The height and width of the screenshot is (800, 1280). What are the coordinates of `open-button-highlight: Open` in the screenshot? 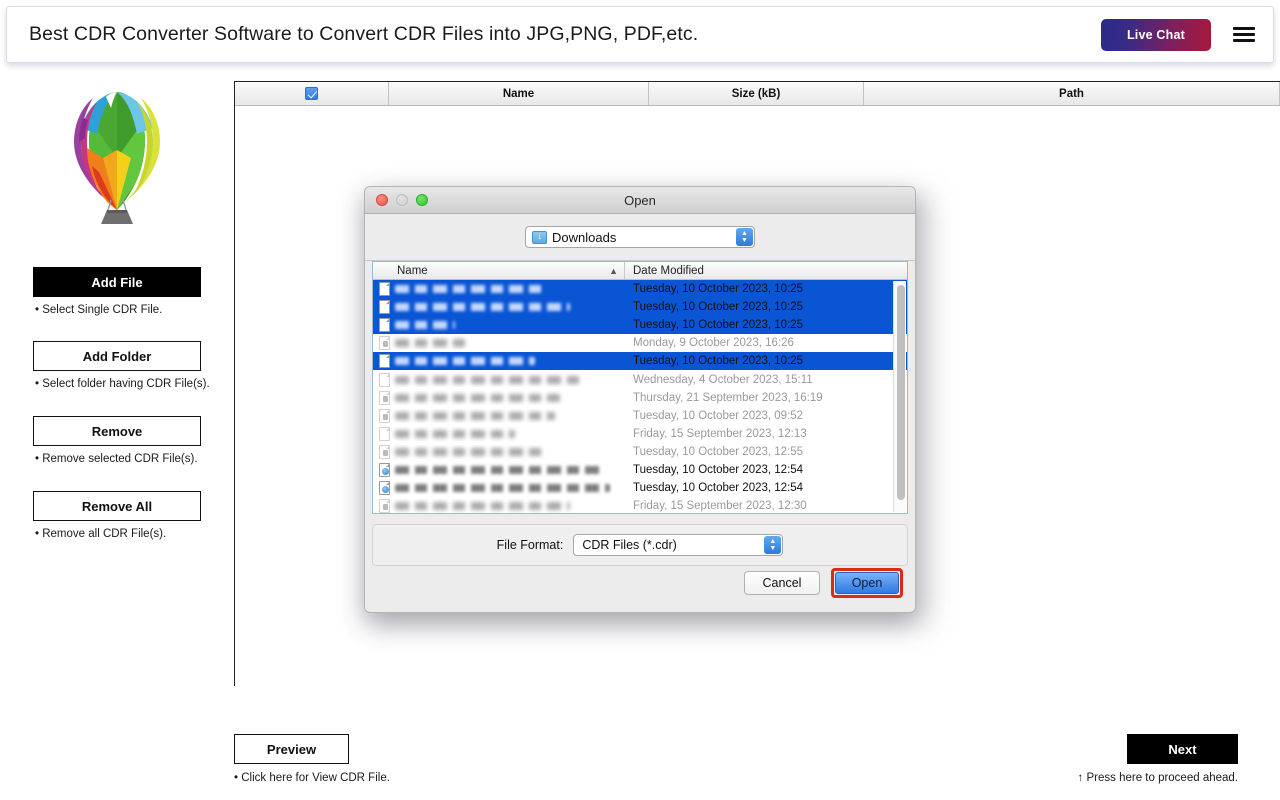 It's located at (867, 583).